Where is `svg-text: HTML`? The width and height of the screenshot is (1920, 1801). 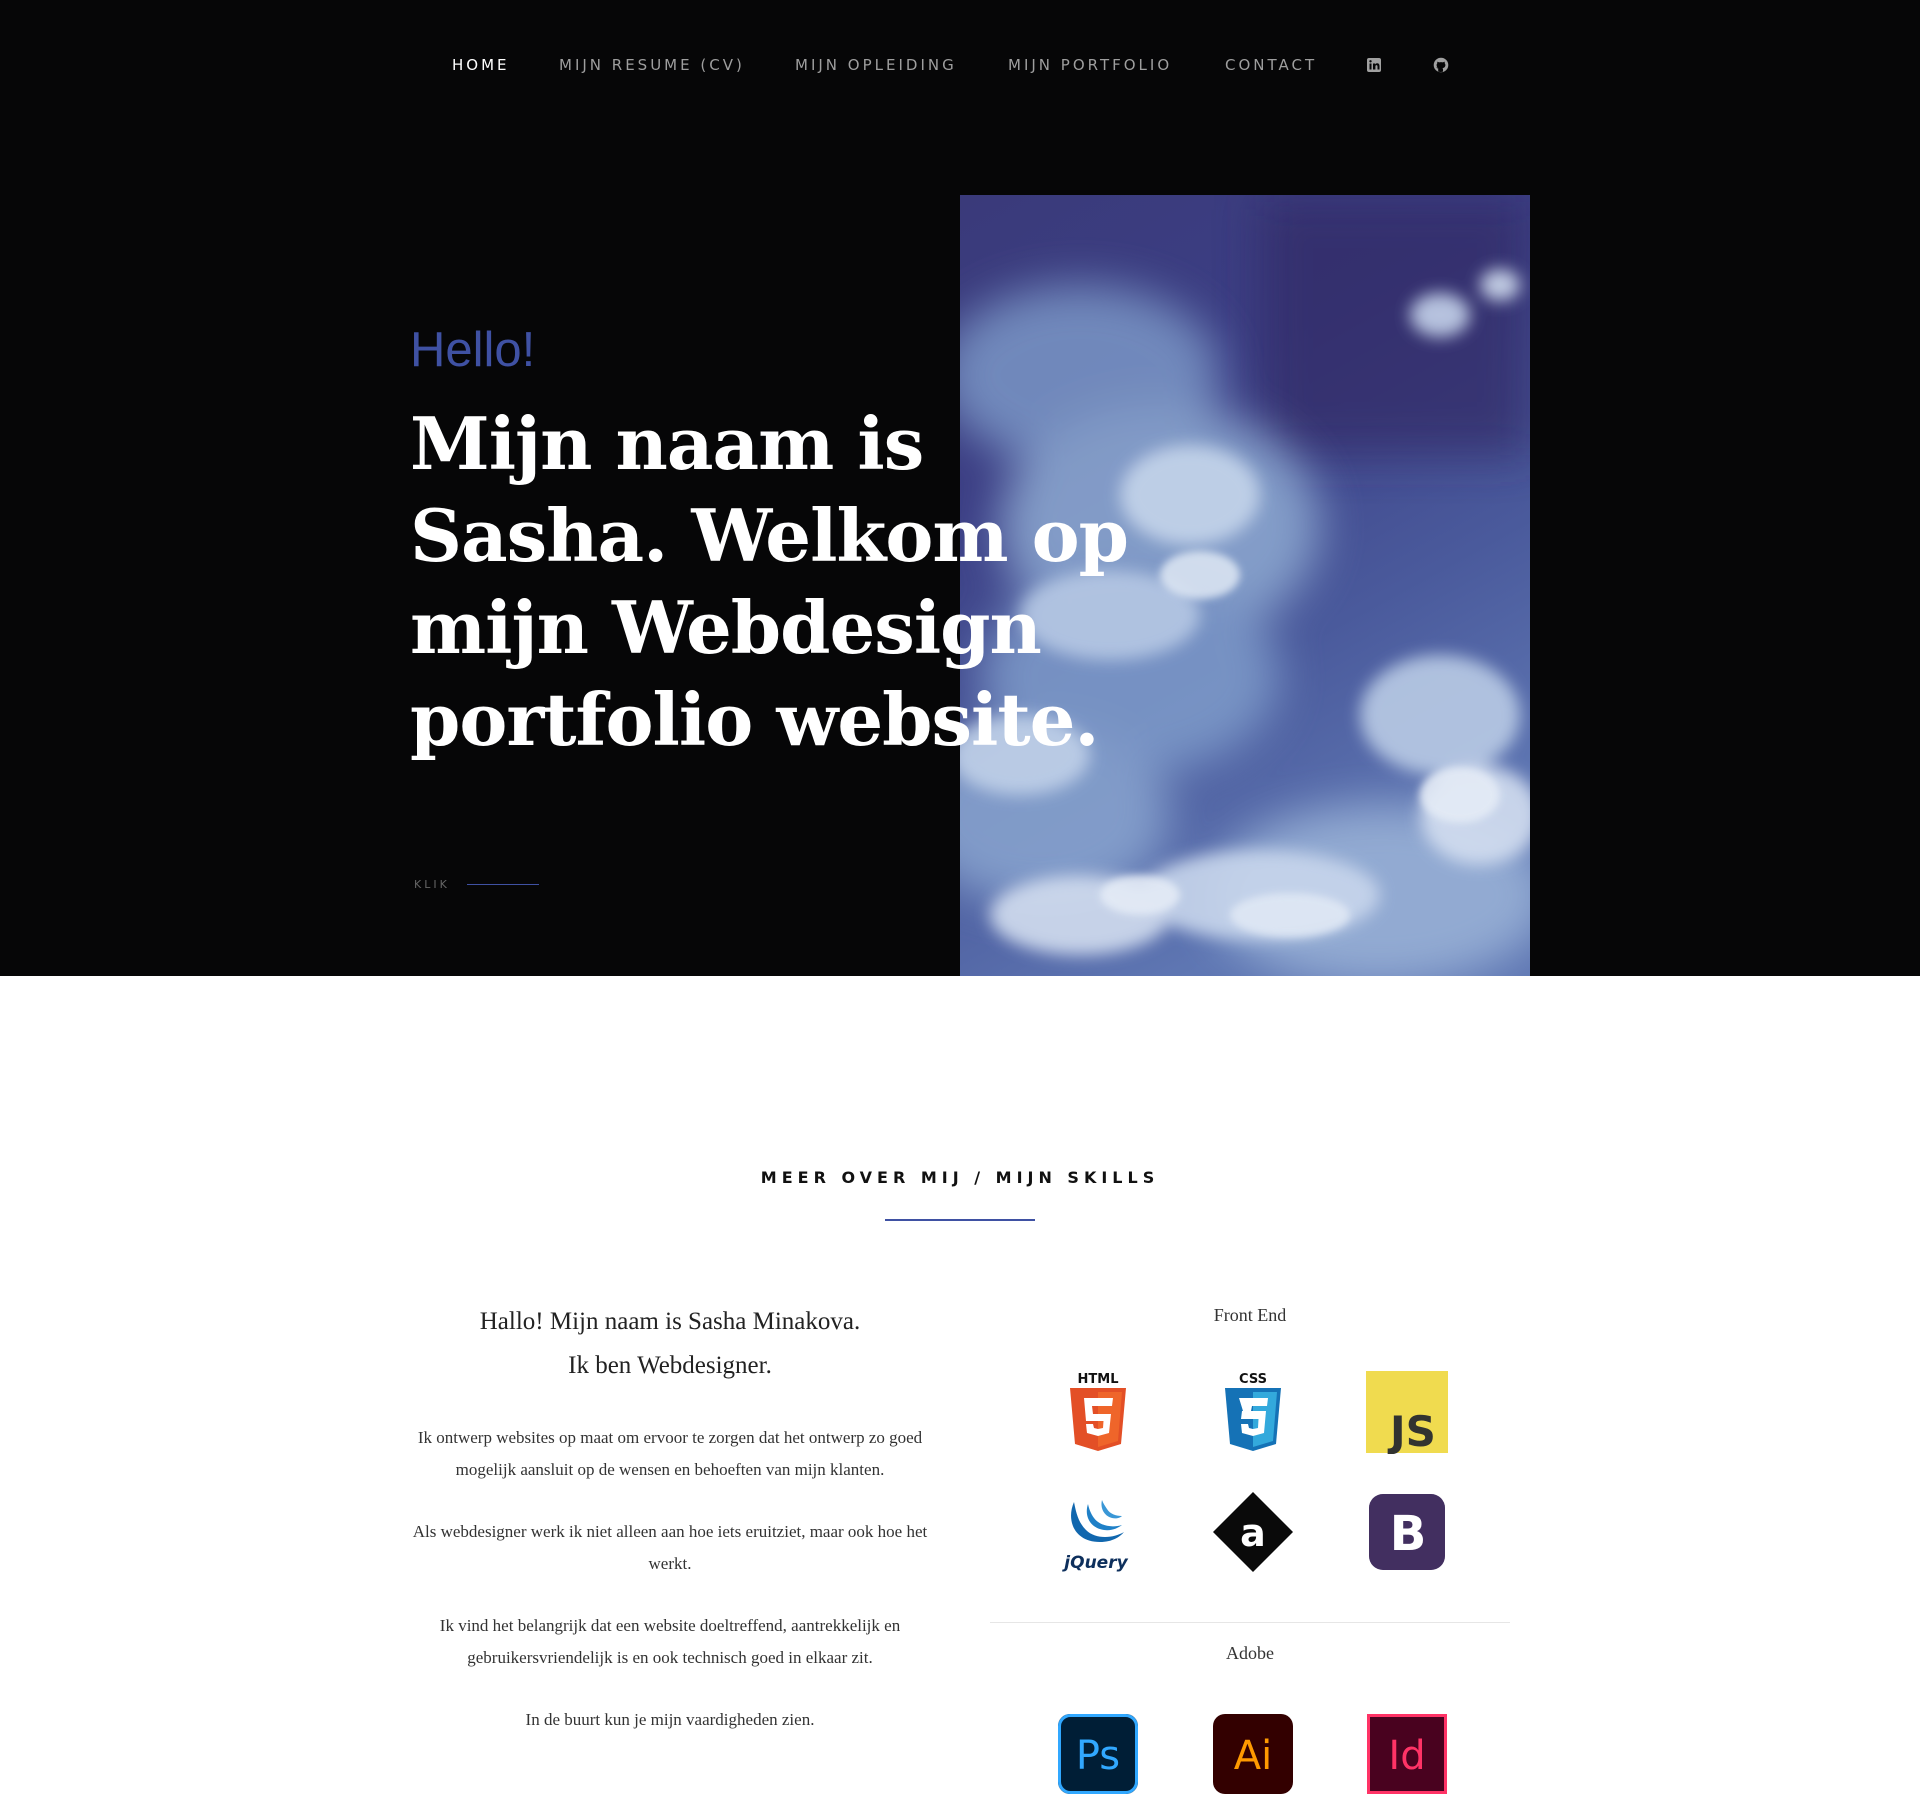
svg-text: HTML is located at coordinates (1098, 1379).